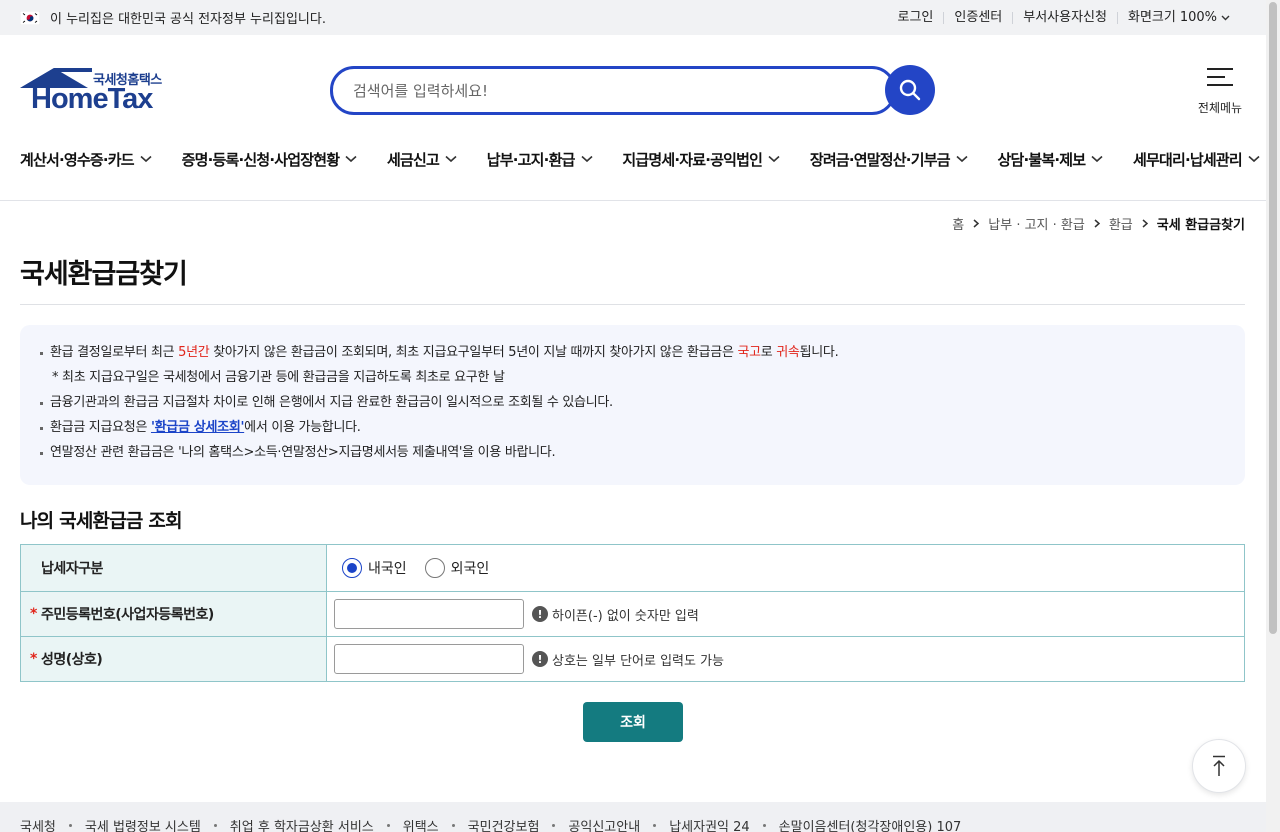  I want to click on id-number-row: * 주민등록번호(사업자등록번호) ! 하이픈(-) 없이 숫자만 입력, so click(632, 614).